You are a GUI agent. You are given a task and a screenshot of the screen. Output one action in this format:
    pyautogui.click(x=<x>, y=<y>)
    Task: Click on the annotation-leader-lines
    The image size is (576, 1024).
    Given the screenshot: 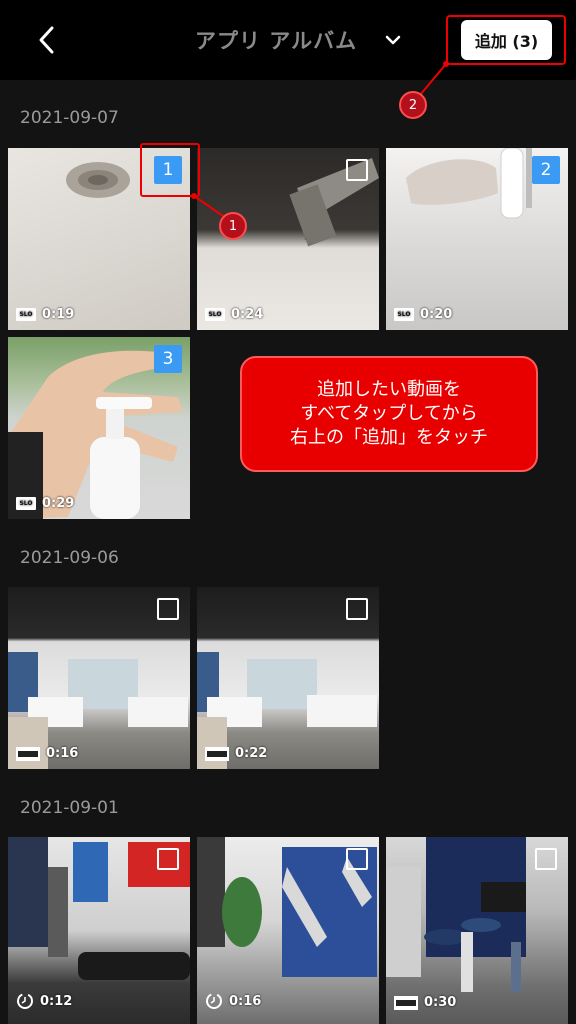 What is the action you would take?
    pyautogui.click(x=320, y=140)
    